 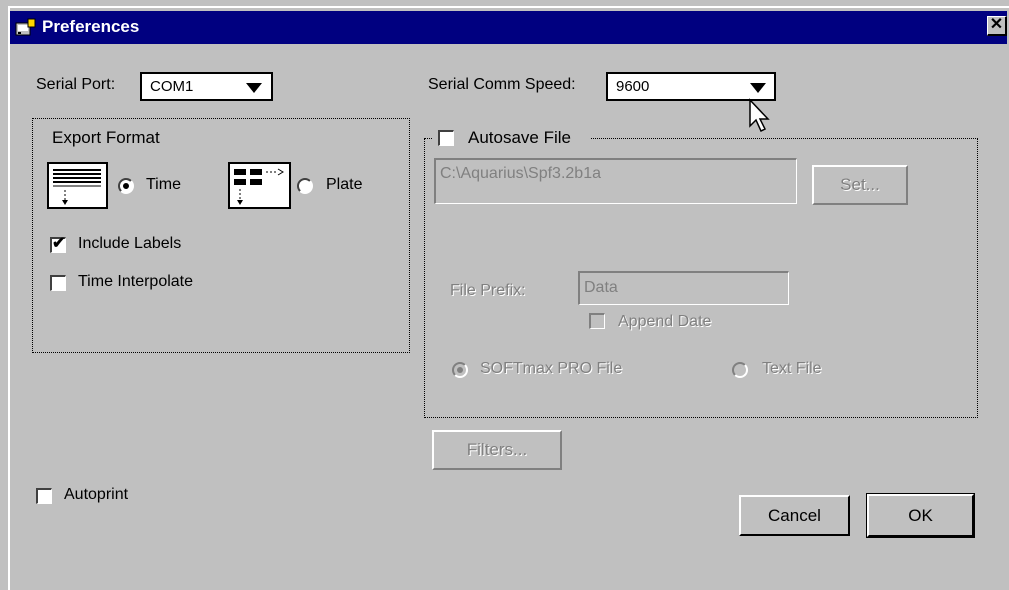 I want to click on include-labels-checkbox: ✔, so click(x=58, y=244).